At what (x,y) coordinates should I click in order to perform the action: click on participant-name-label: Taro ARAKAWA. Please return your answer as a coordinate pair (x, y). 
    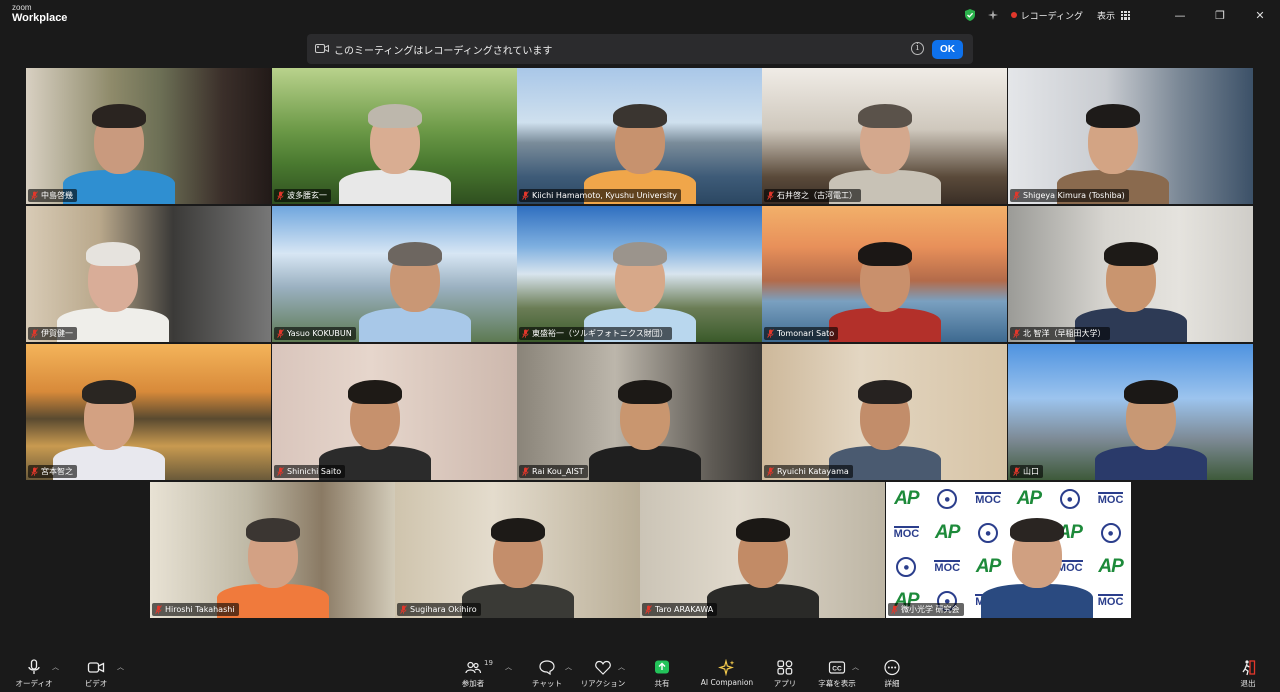
    Looking at the image, I should click on (680, 609).